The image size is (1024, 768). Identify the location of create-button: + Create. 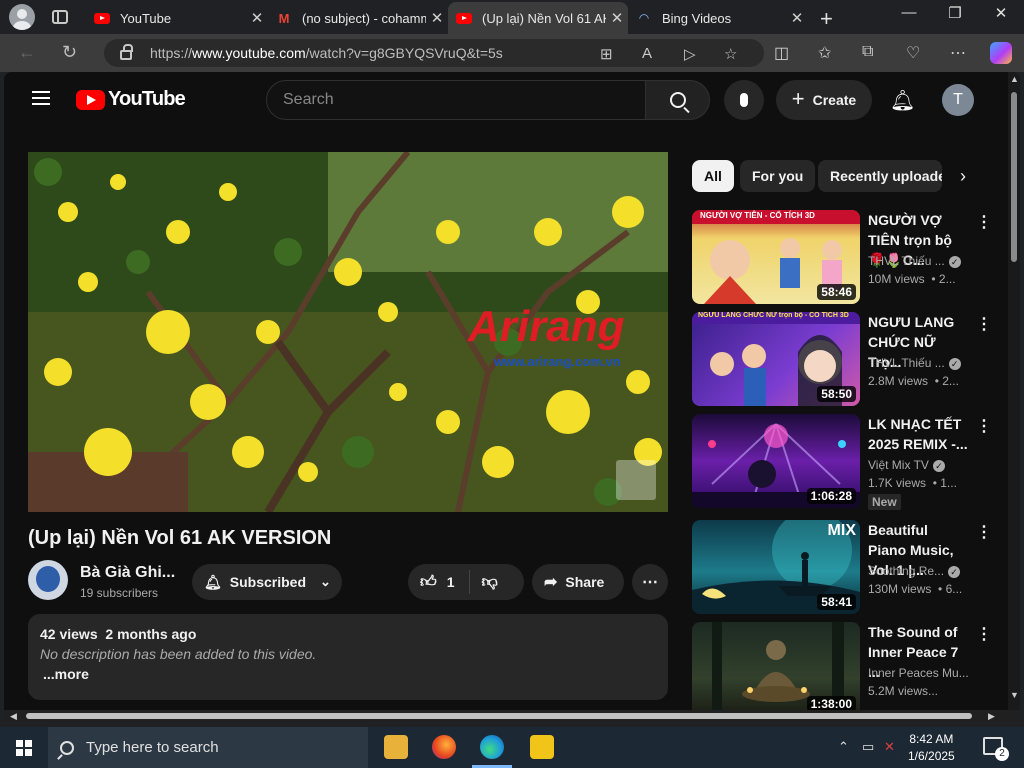
(824, 100).